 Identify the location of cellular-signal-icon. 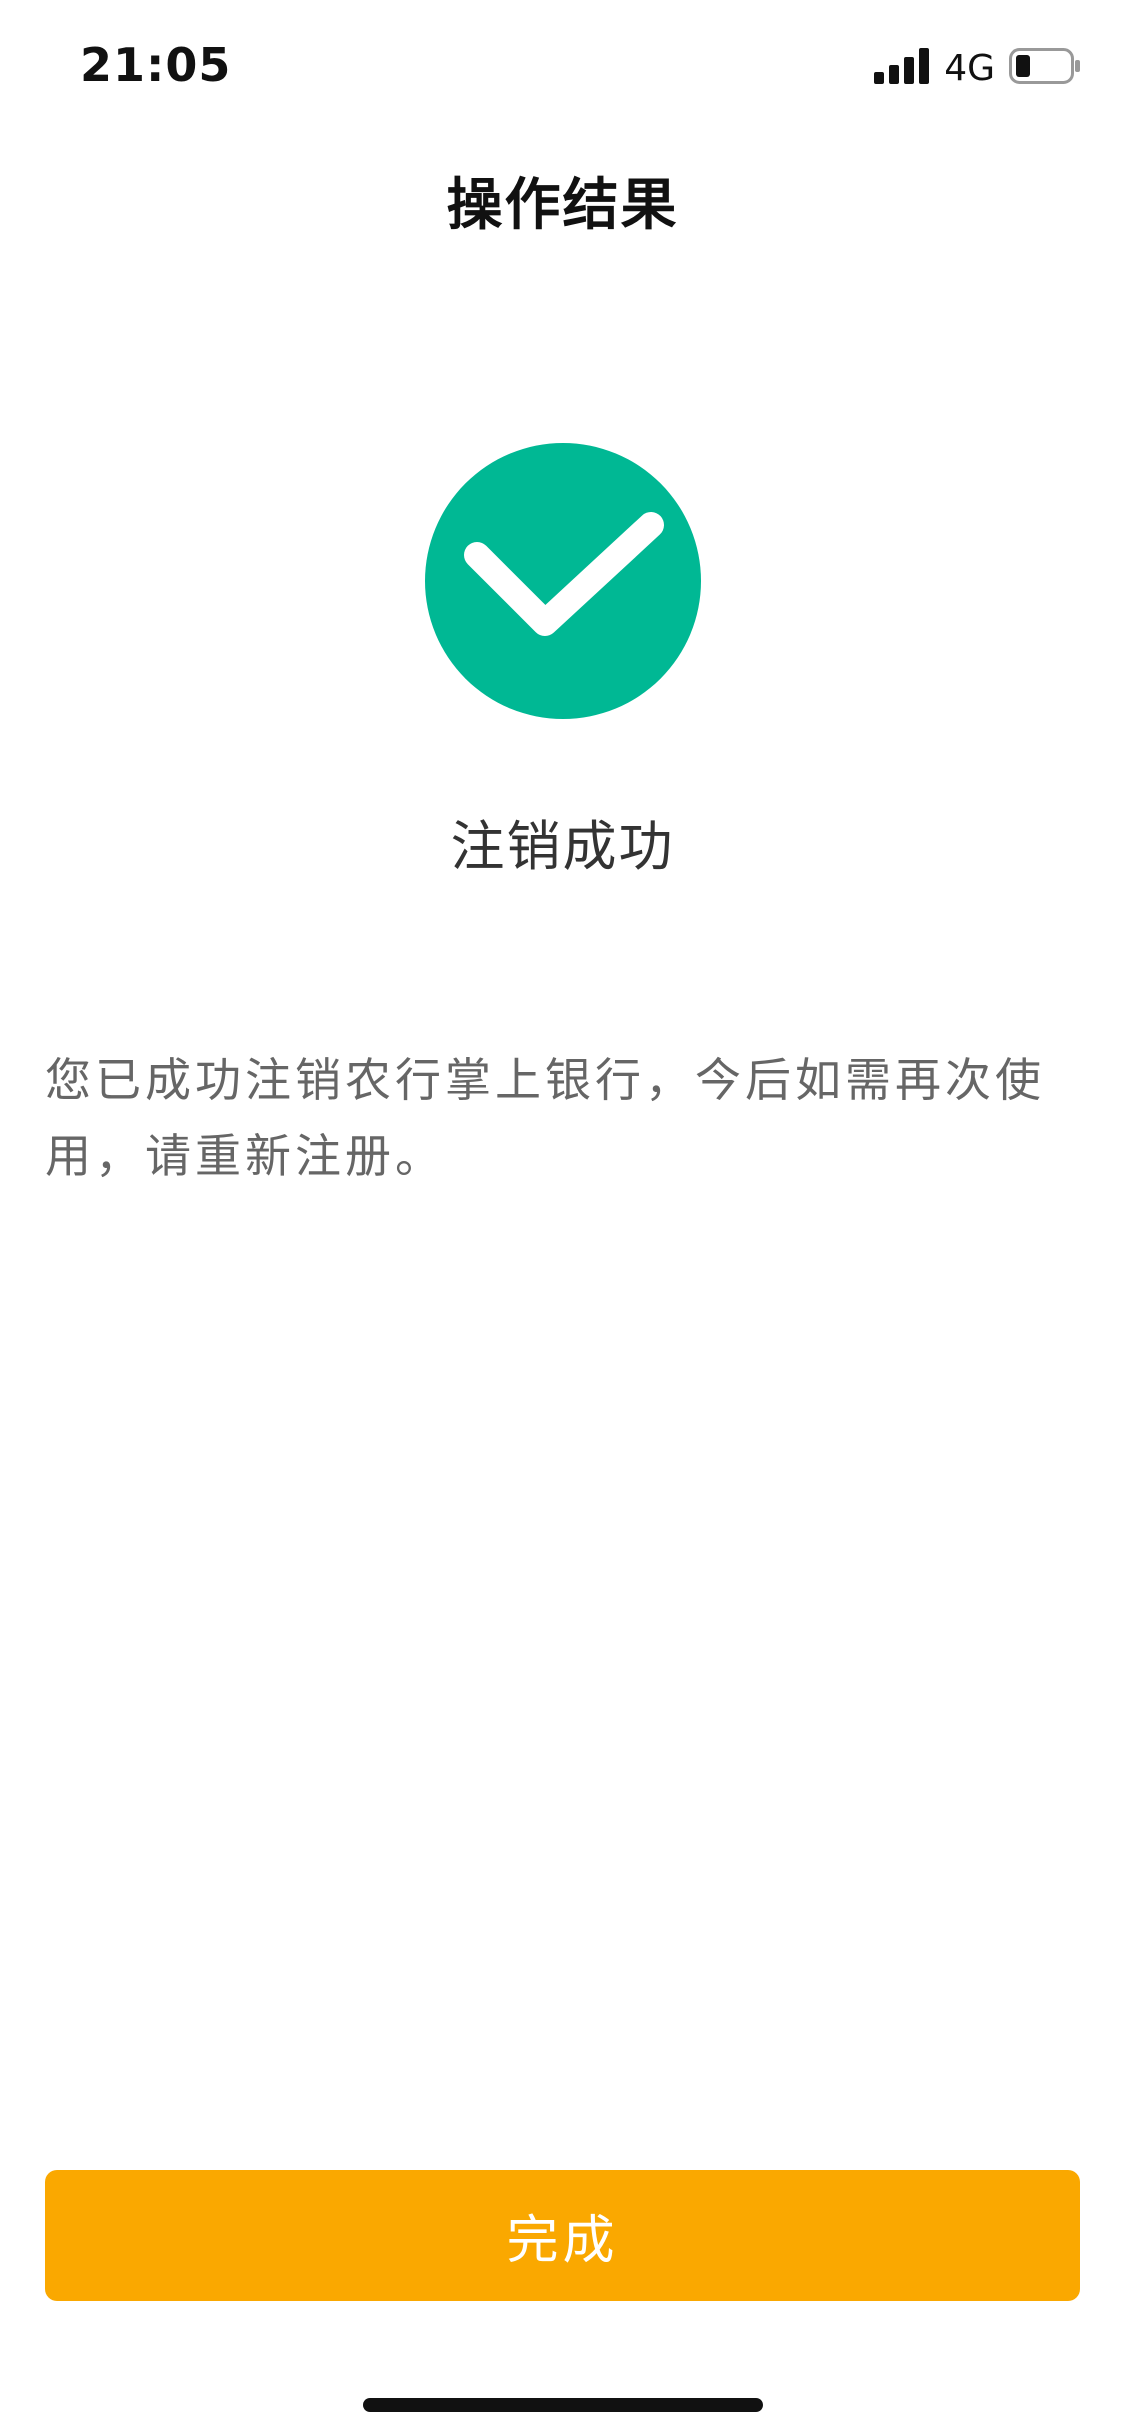
(902, 68).